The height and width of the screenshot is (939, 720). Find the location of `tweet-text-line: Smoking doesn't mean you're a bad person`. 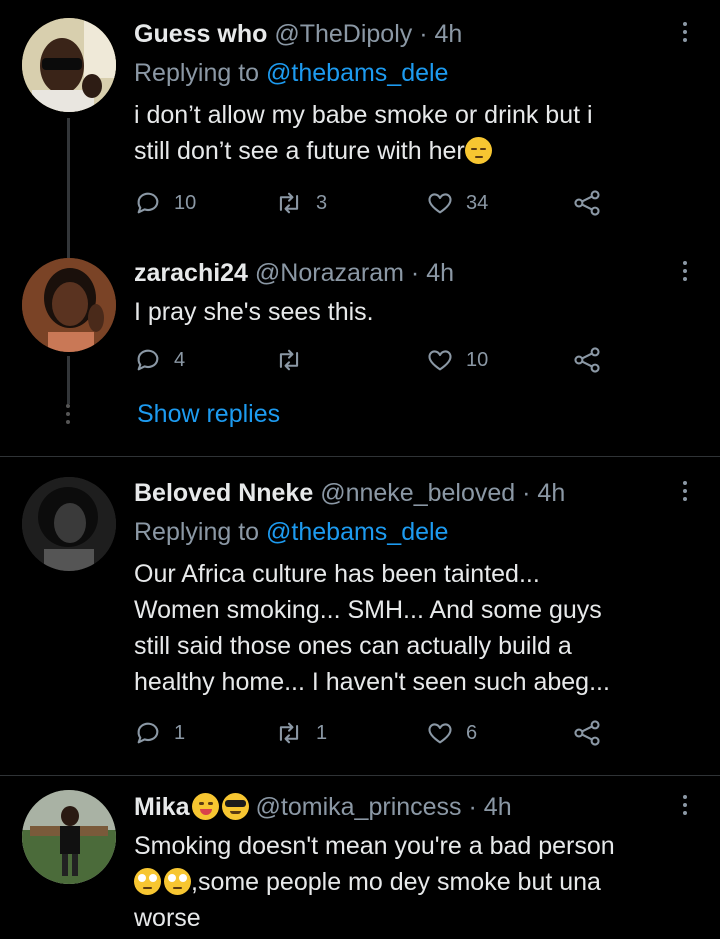

tweet-text-line: Smoking doesn't mean you're a bad person is located at coordinates (374, 846).